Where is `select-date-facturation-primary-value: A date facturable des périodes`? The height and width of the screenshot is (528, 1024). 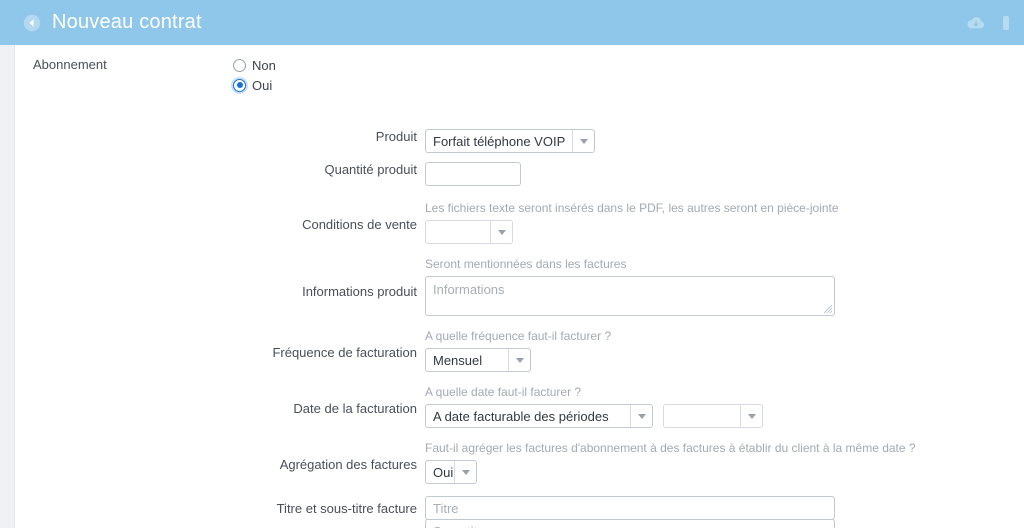
select-date-facturation-primary-value: A date facturable des périodes is located at coordinates (521, 416).